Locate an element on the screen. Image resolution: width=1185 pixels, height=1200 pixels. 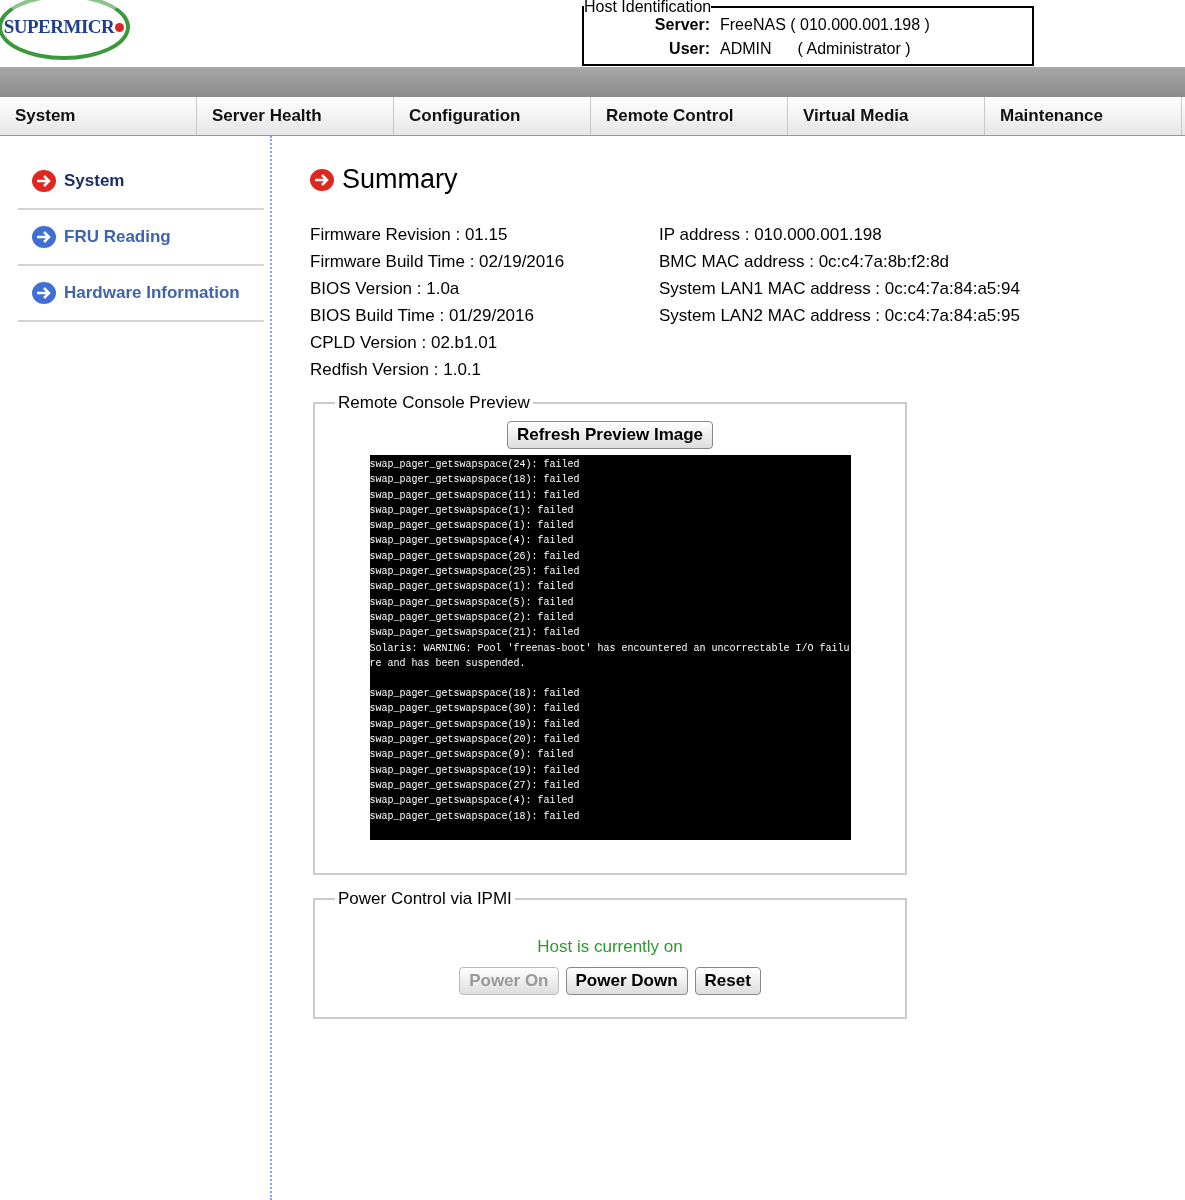
nav-tab: Maintenance is located at coordinates (1083, 116).